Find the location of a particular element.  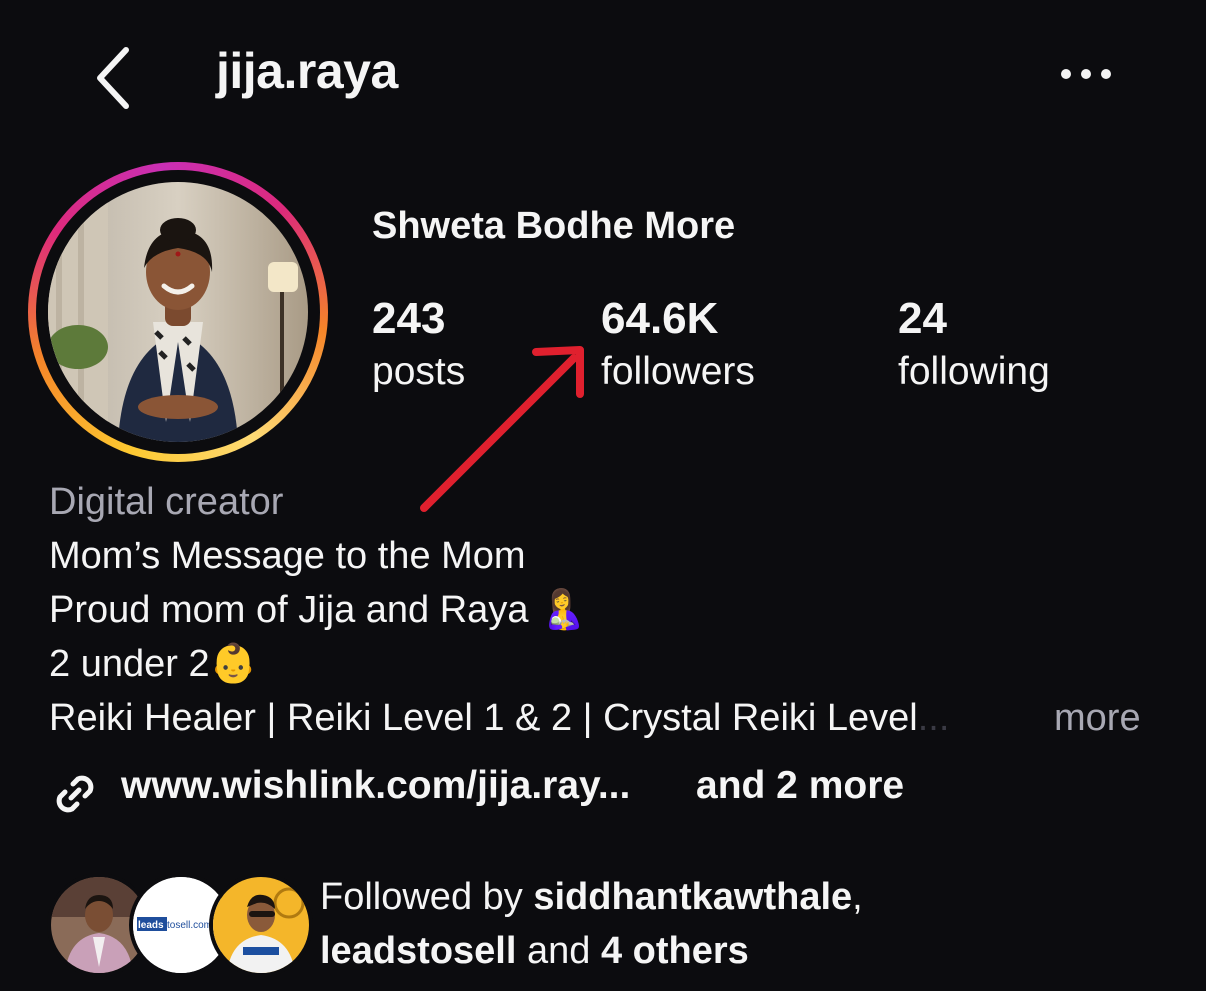

avatar is located at coordinates (178, 312).